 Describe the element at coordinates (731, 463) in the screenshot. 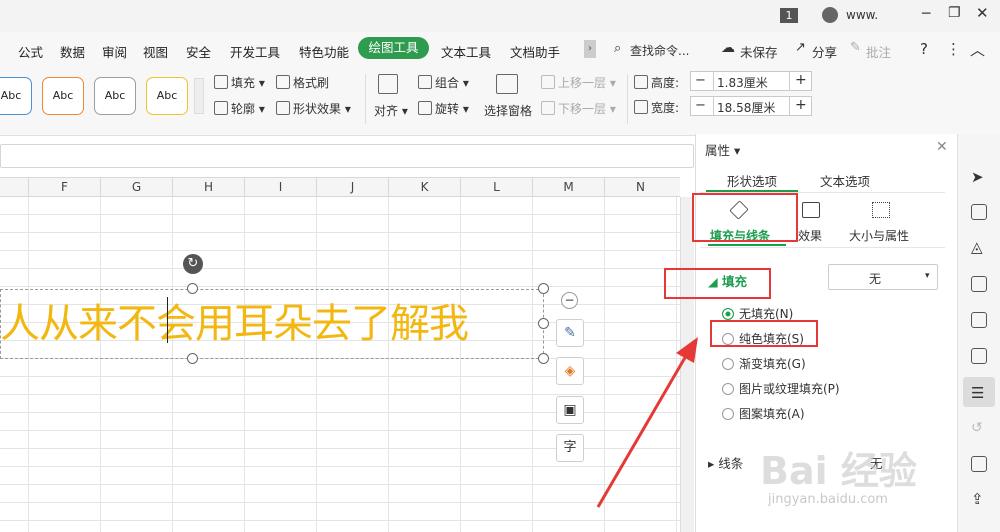

I see `line-section-label: 线条` at that location.